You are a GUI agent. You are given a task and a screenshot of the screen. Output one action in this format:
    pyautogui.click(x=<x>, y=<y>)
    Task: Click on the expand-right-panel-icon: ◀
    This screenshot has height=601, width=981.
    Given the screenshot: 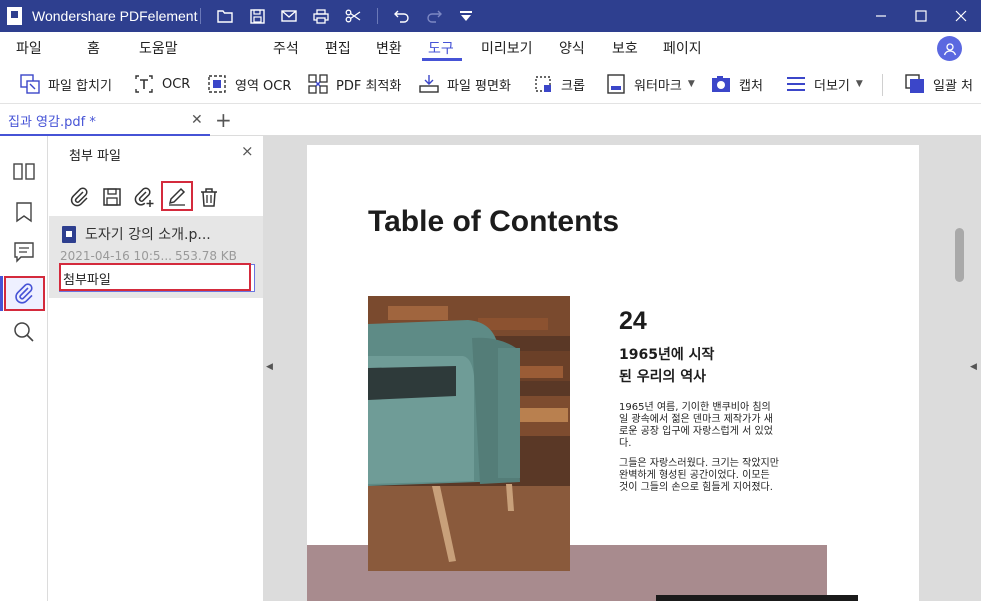 What is the action you would take?
    pyautogui.click(x=973, y=367)
    